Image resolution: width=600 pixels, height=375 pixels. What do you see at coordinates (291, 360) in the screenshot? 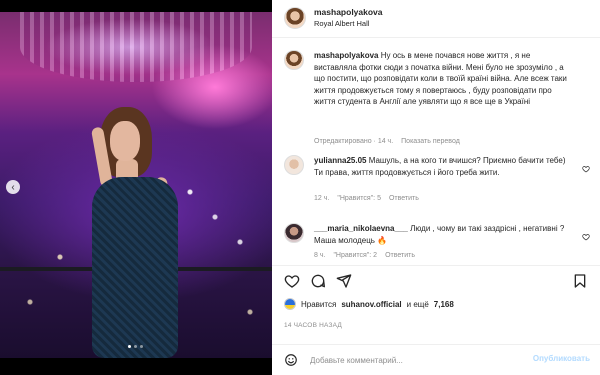
I see `emoji-icon` at bounding box center [291, 360].